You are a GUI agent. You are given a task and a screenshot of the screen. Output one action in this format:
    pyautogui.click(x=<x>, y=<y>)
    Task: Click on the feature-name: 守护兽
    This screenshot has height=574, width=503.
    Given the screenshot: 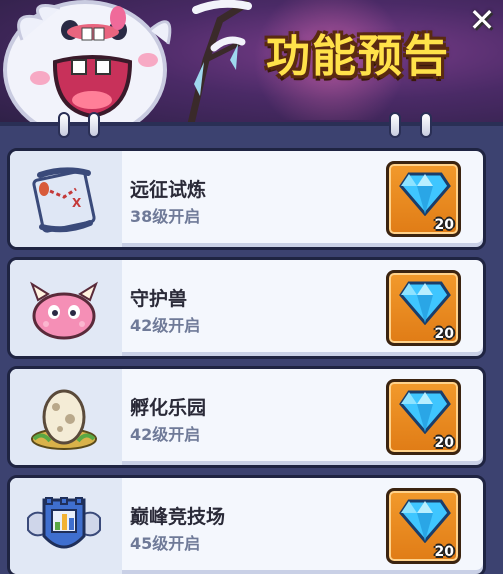 What is the action you would take?
    pyautogui.click(x=159, y=299)
    